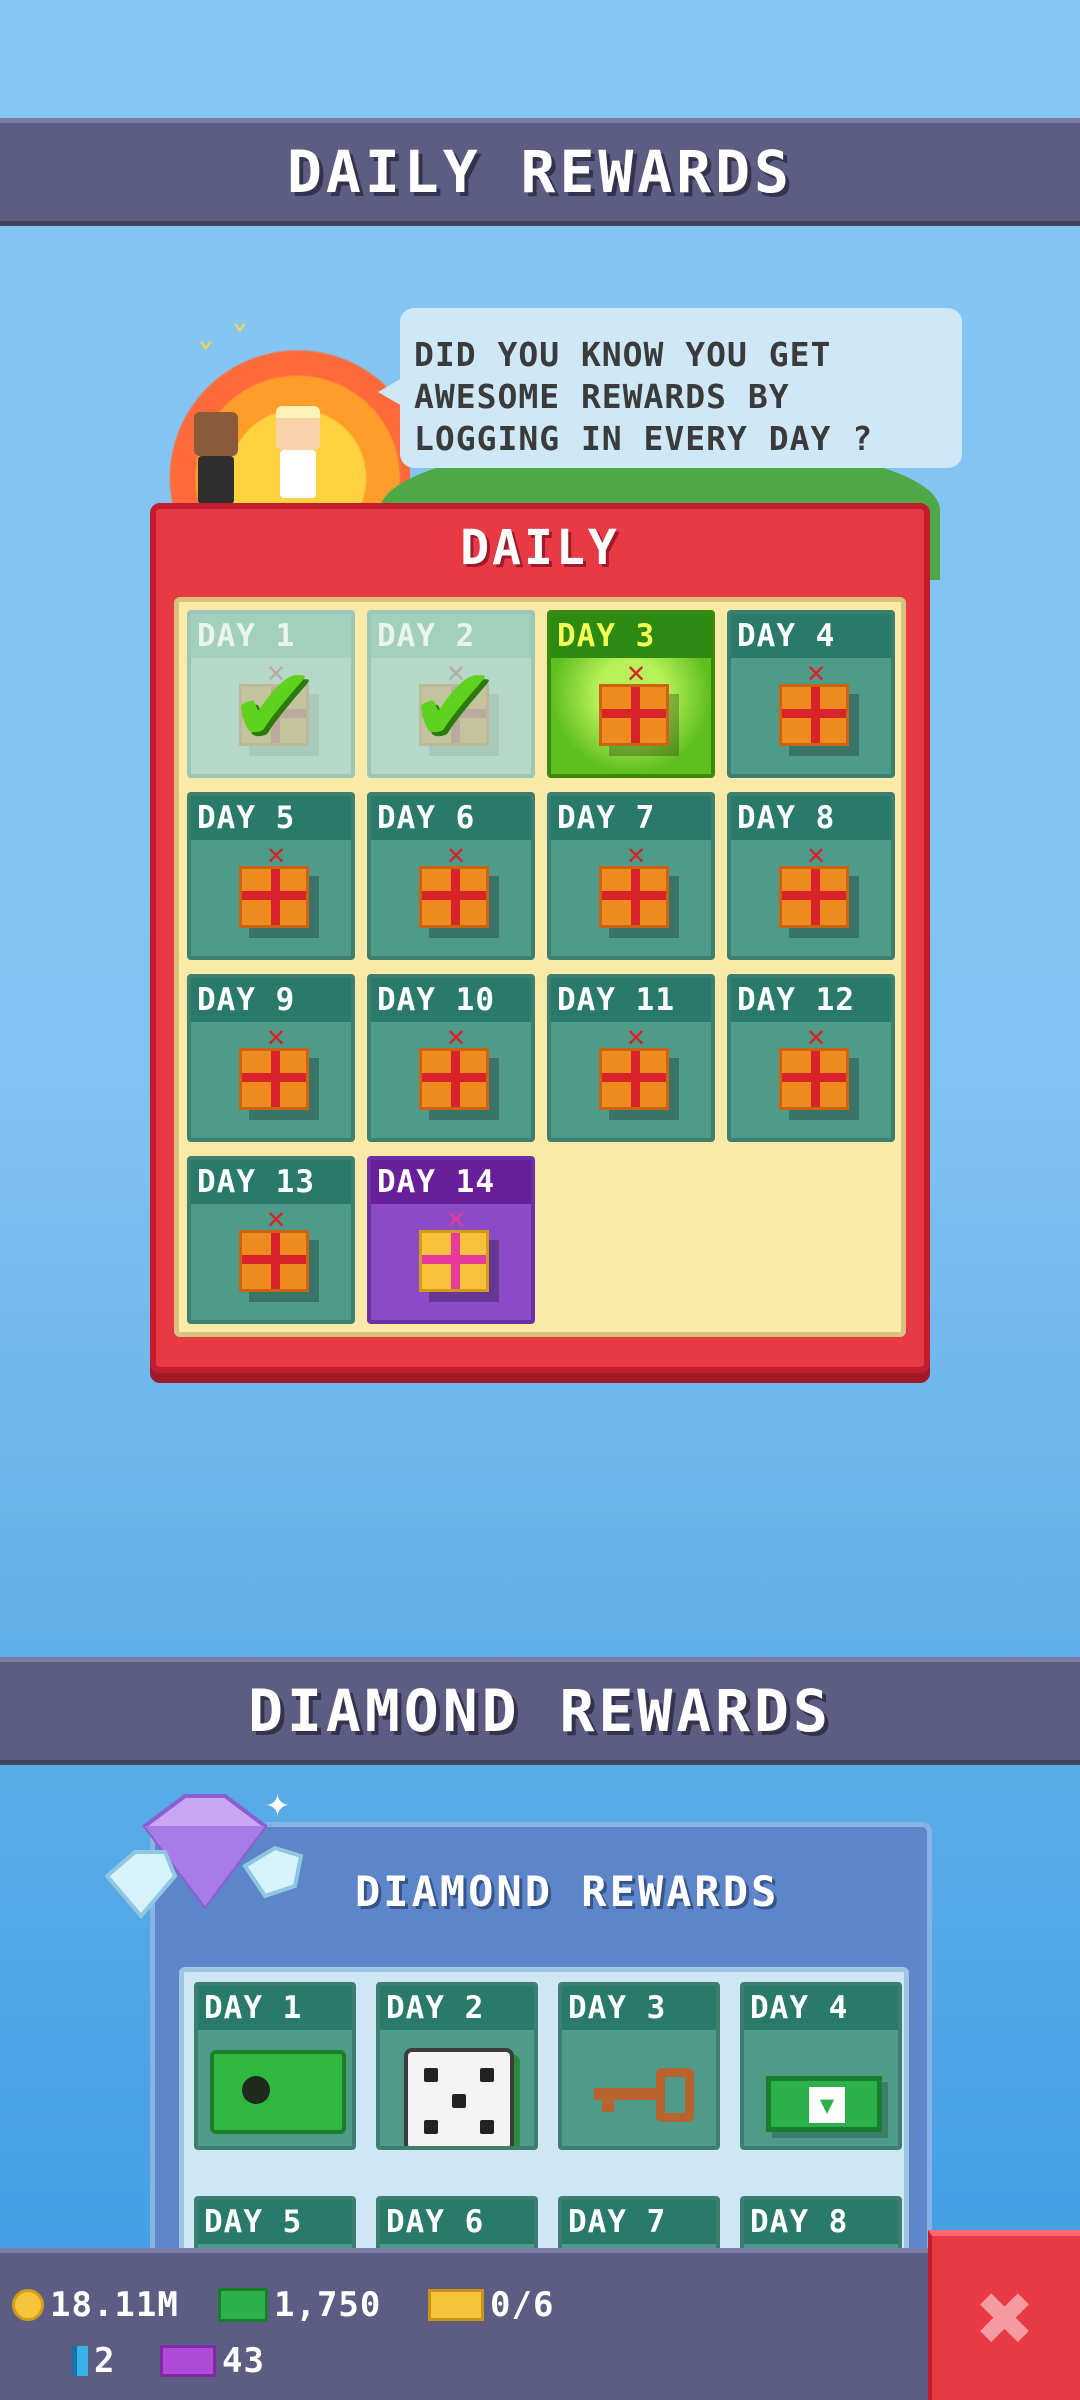 The image size is (1080, 2400). Describe the element at coordinates (188, 2361) in the screenshot. I see `vip-icon` at that location.